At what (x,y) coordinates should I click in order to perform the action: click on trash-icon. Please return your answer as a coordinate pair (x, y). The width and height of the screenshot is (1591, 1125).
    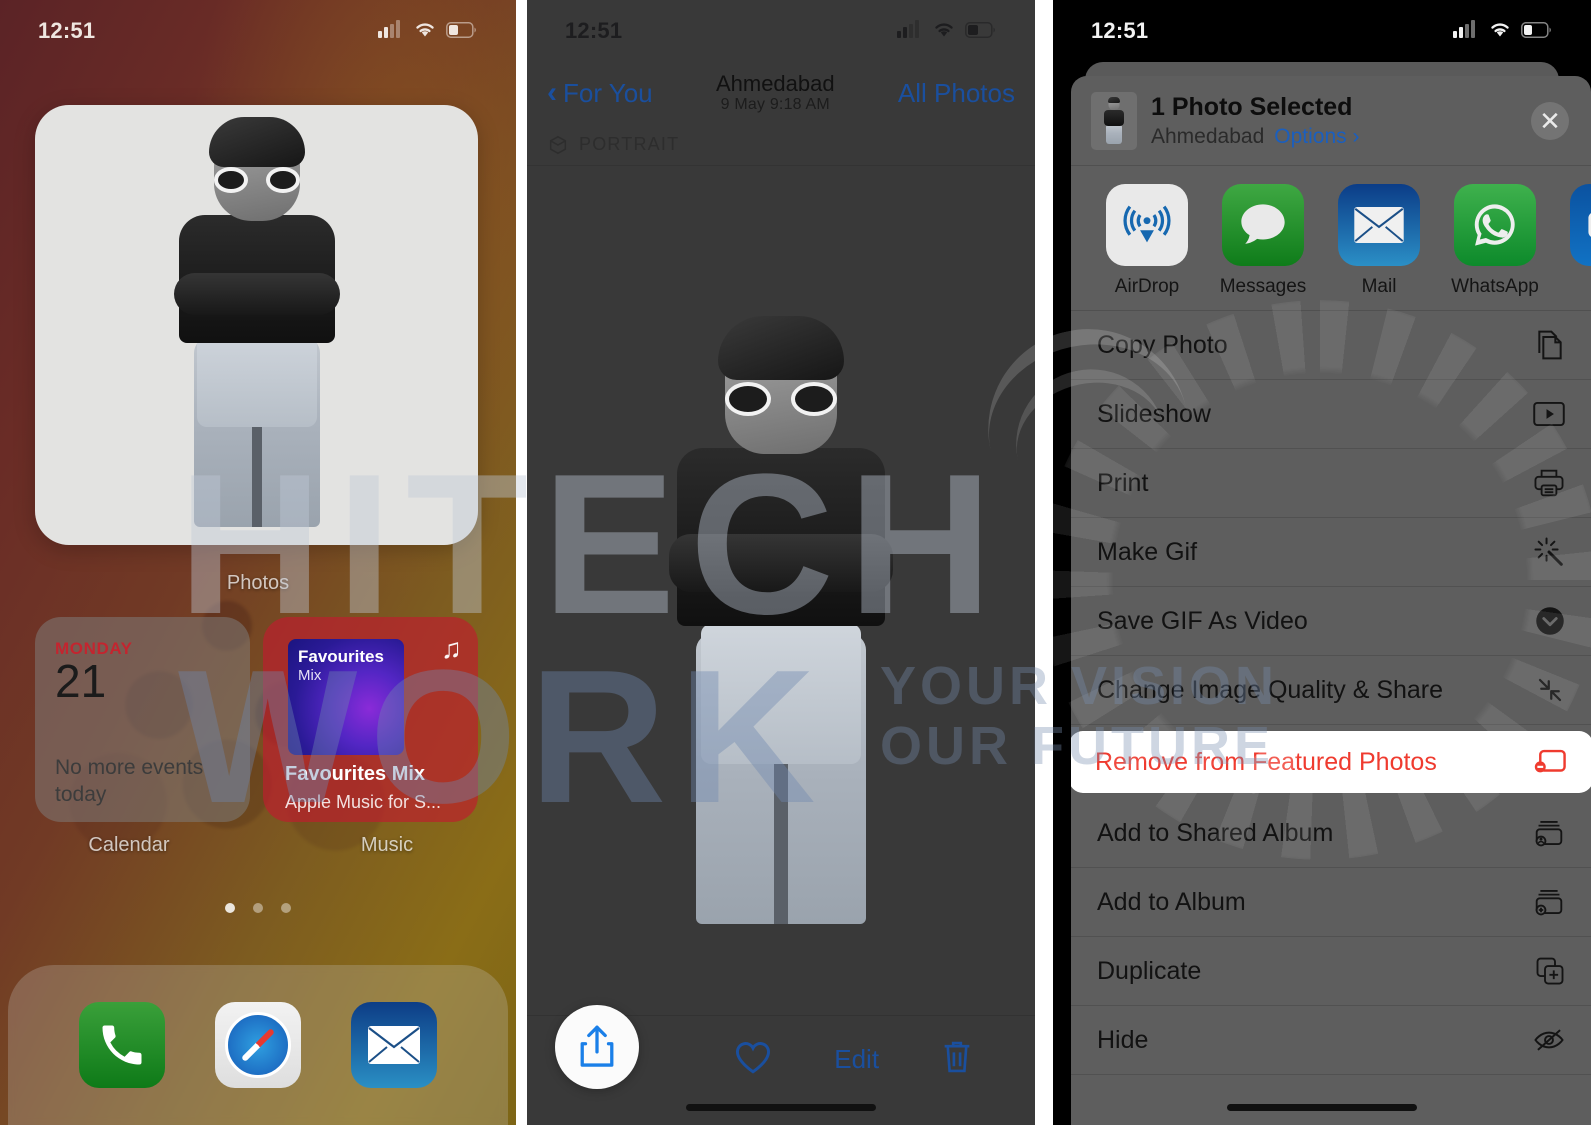
    Looking at the image, I should click on (957, 1059).